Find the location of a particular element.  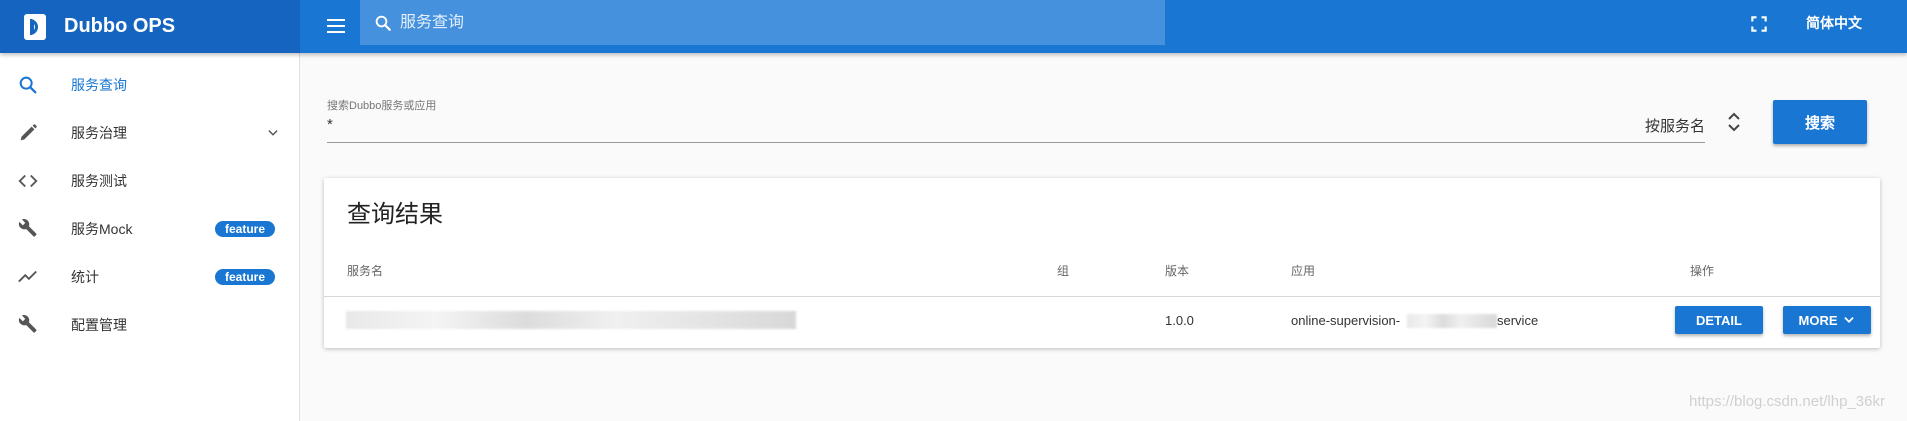

pencil-icon is located at coordinates (28, 132).